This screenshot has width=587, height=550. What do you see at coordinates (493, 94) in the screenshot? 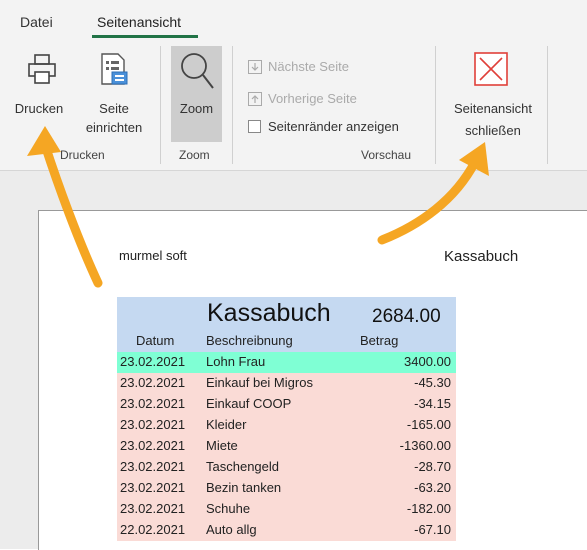
I see `close-preview-button: Seitenansicht schließen` at bounding box center [493, 94].